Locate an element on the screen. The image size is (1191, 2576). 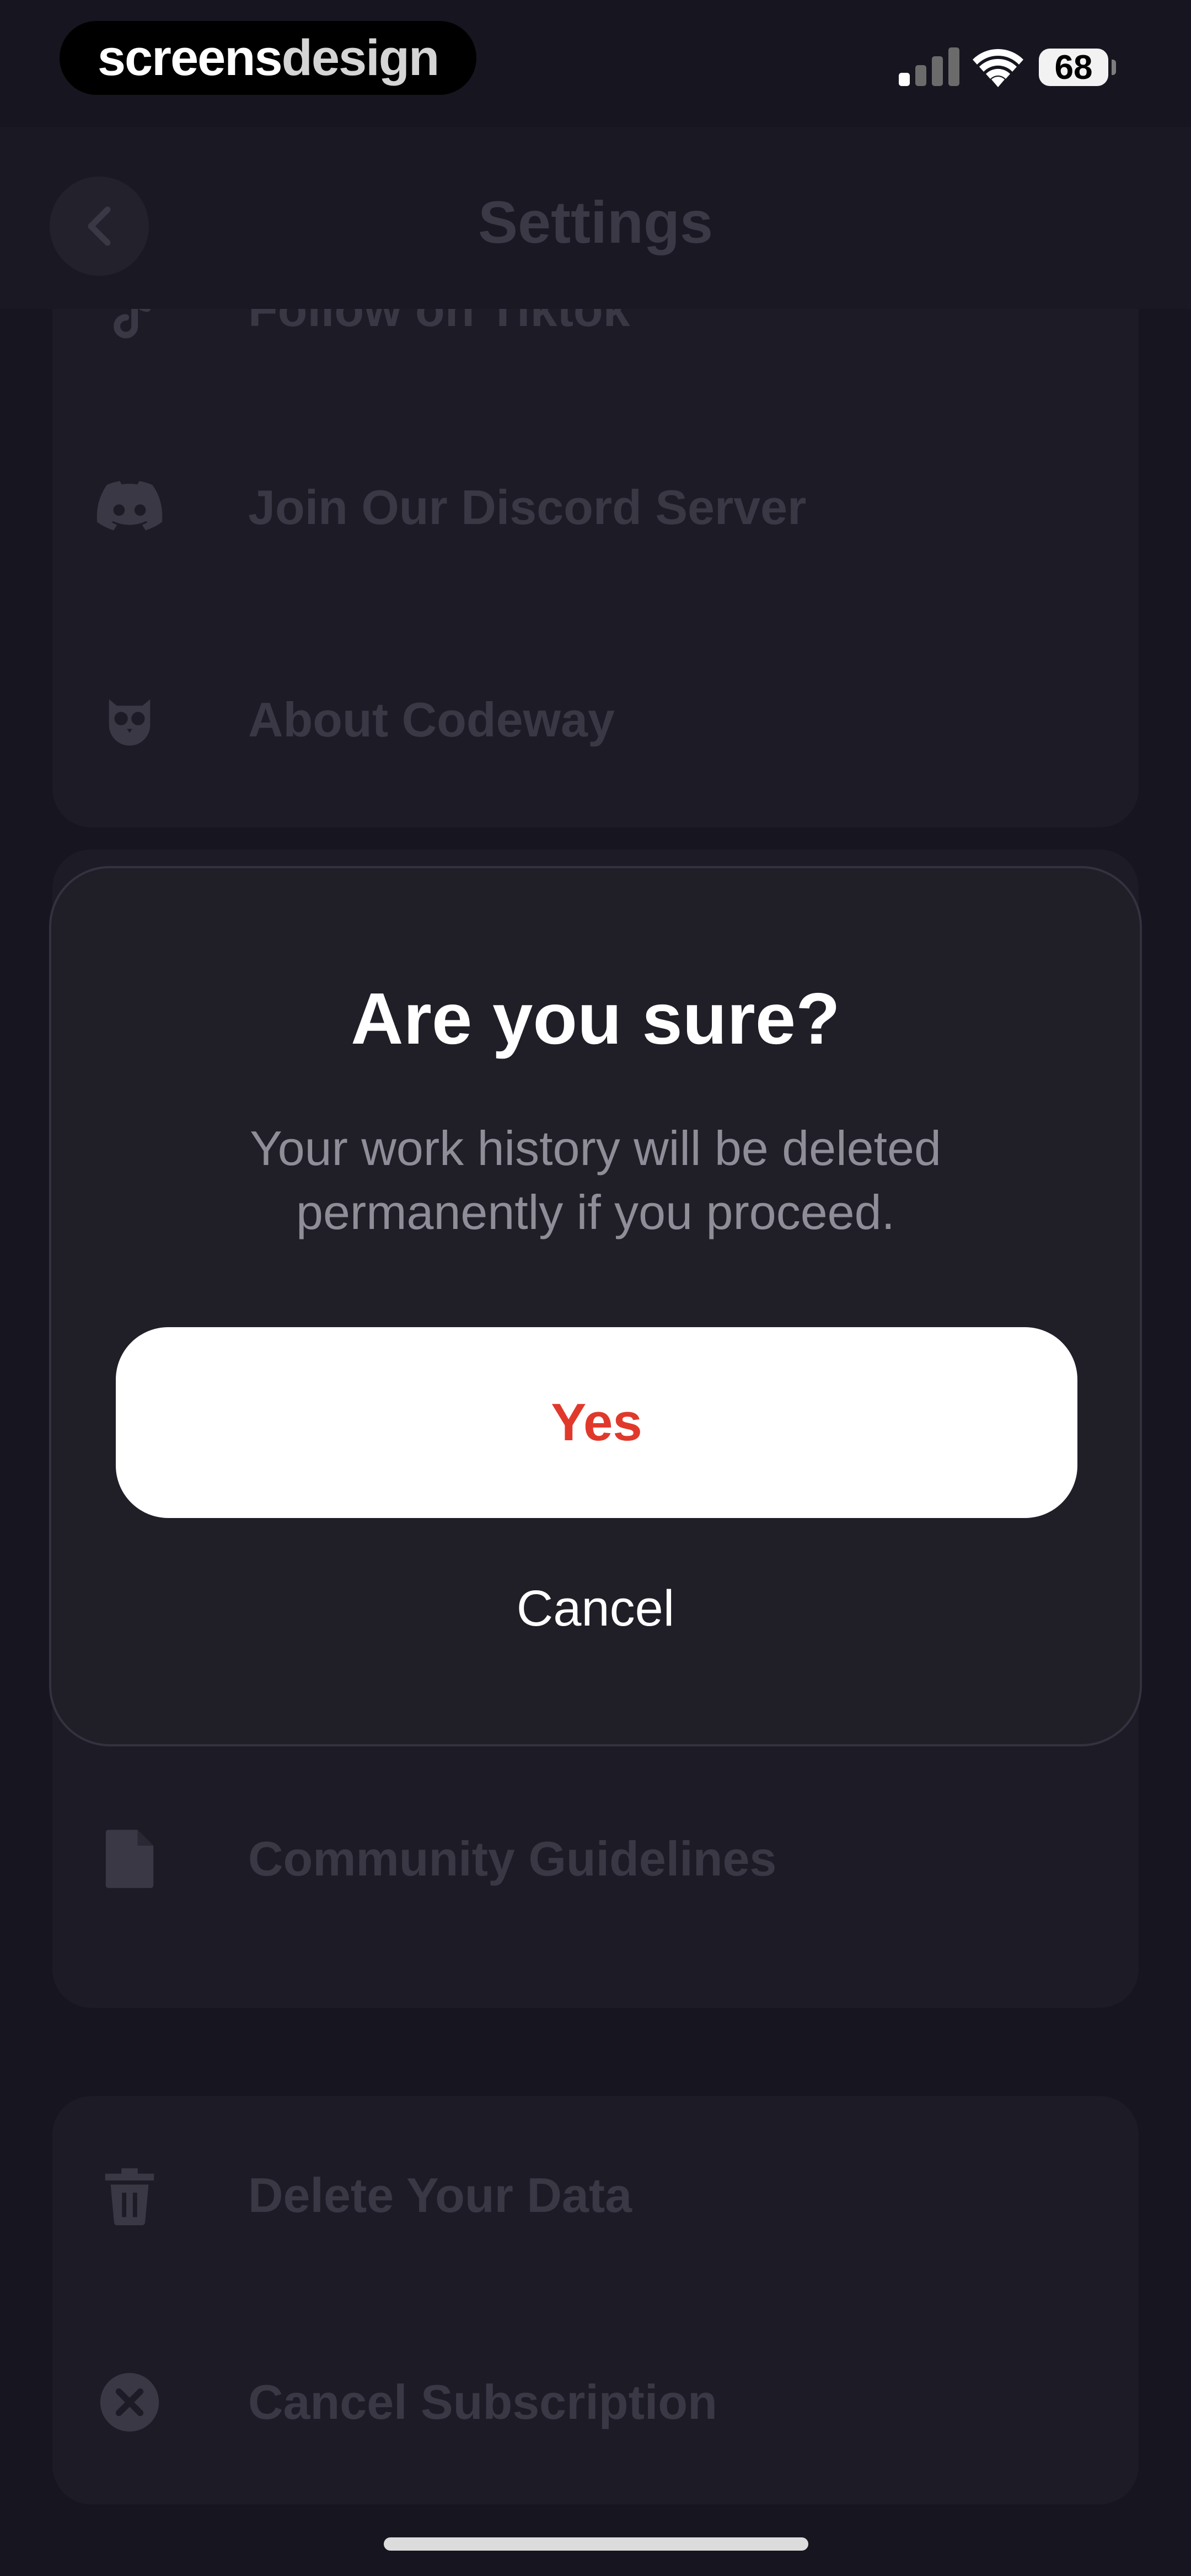
settings-item-delete-data: Delete Your Data is located at coordinates (595, 2195).